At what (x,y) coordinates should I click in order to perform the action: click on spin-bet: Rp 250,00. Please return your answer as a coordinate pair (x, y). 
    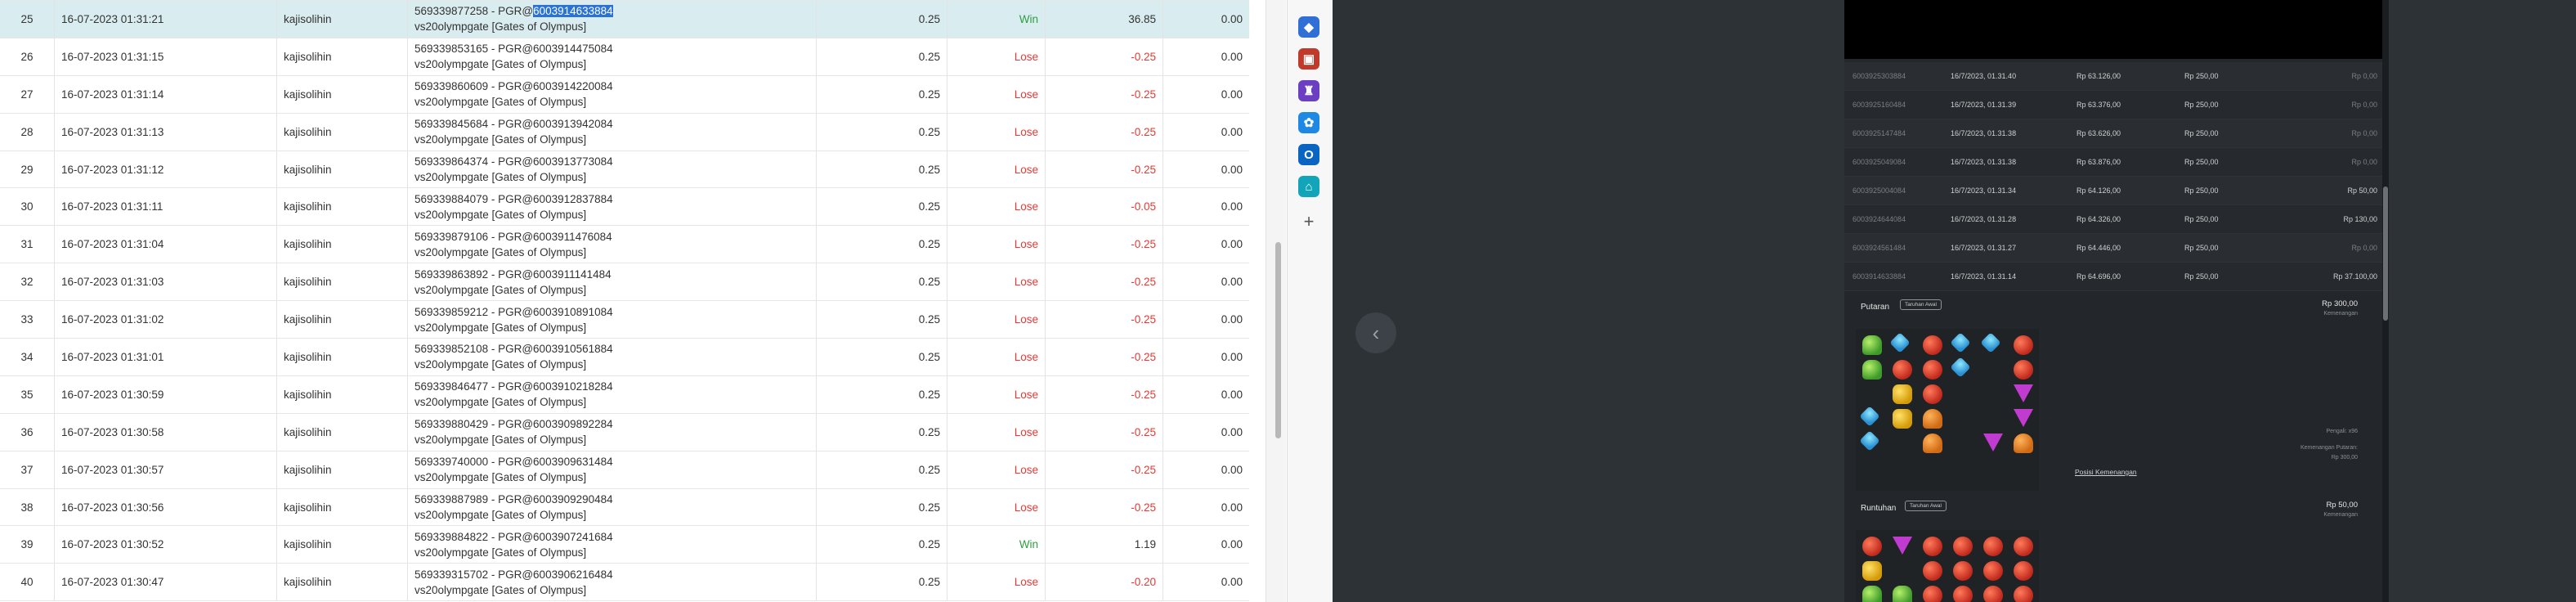
    Looking at the image, I should click on (2201, 190).